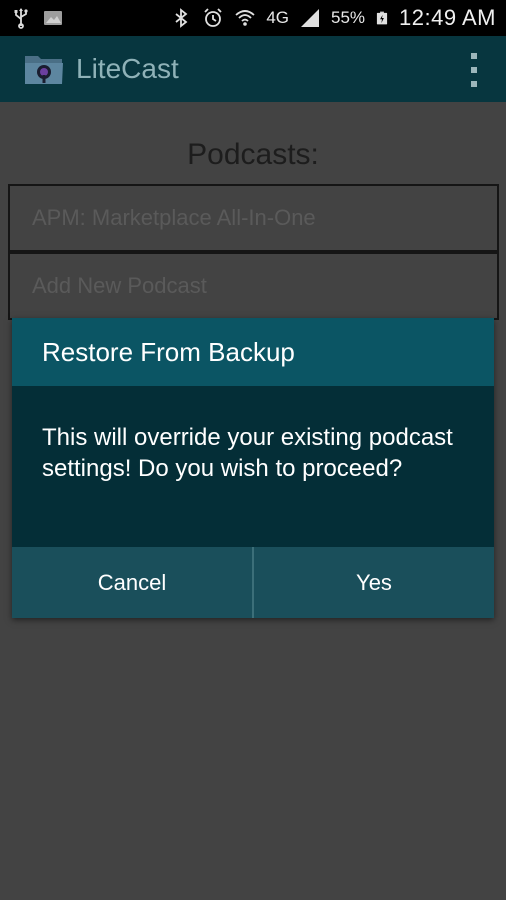 Image resolution: width=506 pixels, height=900 pixels. What do you see at coordinates (374, 582) in the screenshot?
I see `yes-button: Yes` at bounding box center [374, 582].